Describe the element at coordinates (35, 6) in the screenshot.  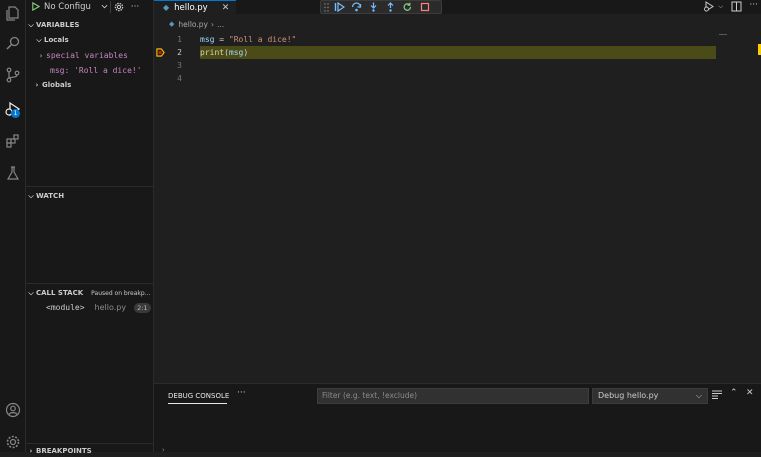
I see `start-debugging-button` at that location.